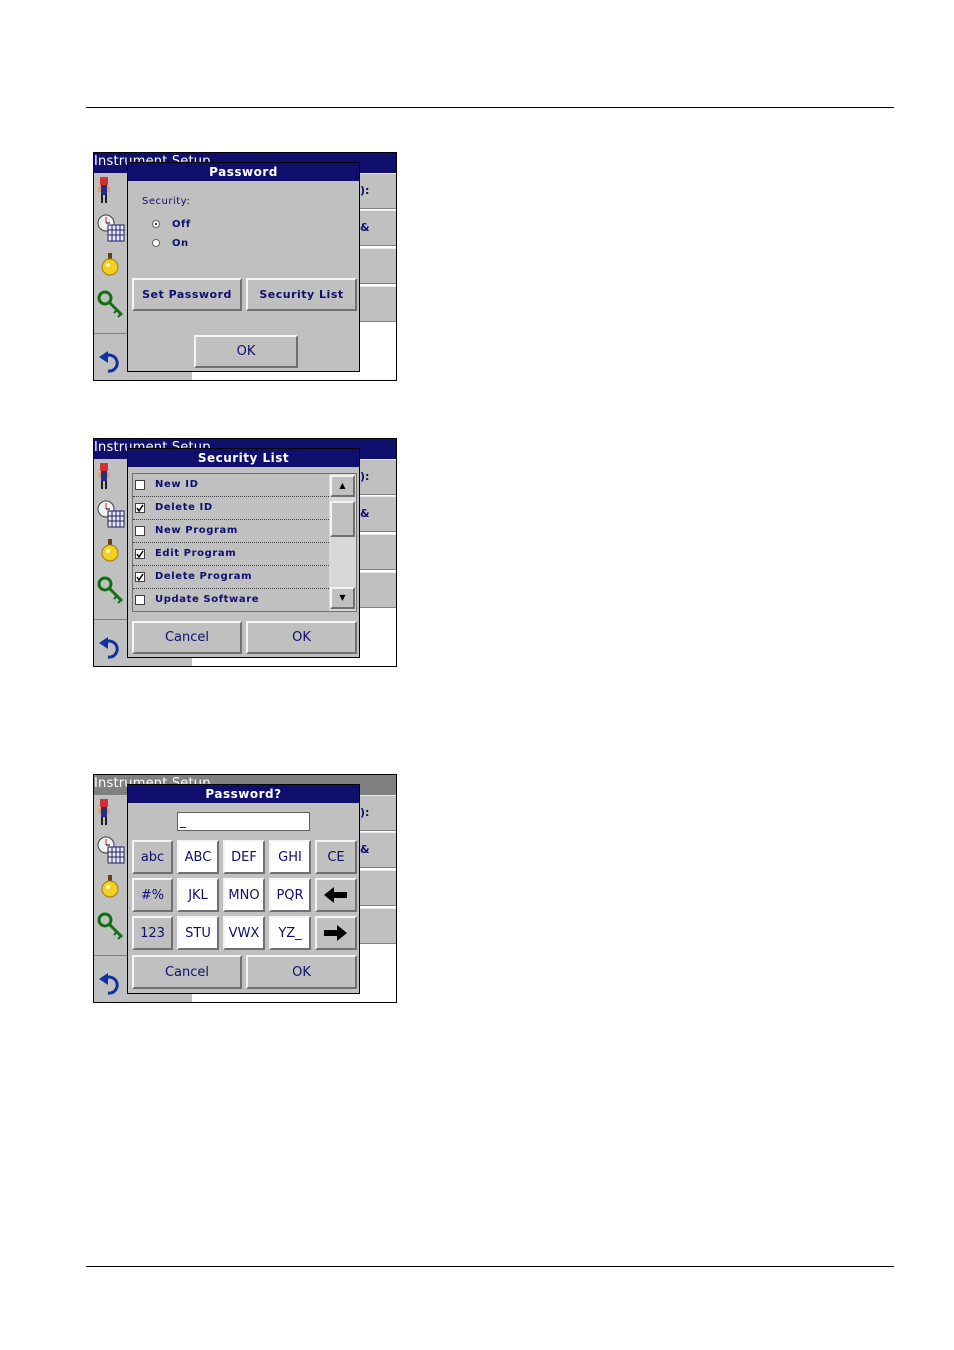  Describe the element at coordinates (342, 519) in the screenshot. I see `scroll-thumb` at that location.